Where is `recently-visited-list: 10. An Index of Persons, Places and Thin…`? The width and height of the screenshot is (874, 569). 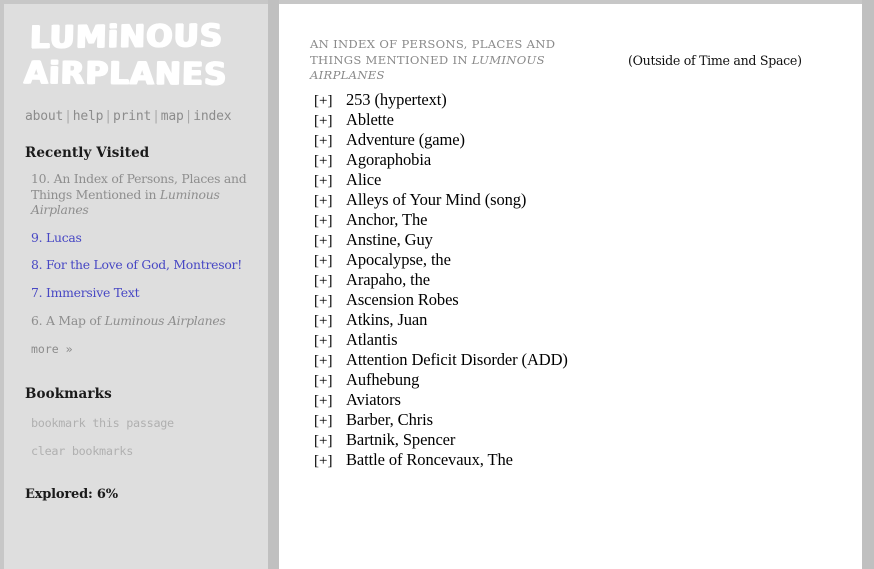
recently-visited-list: 10. An Index of Persons, Places and Thin… is located at coordinates (136, 249).